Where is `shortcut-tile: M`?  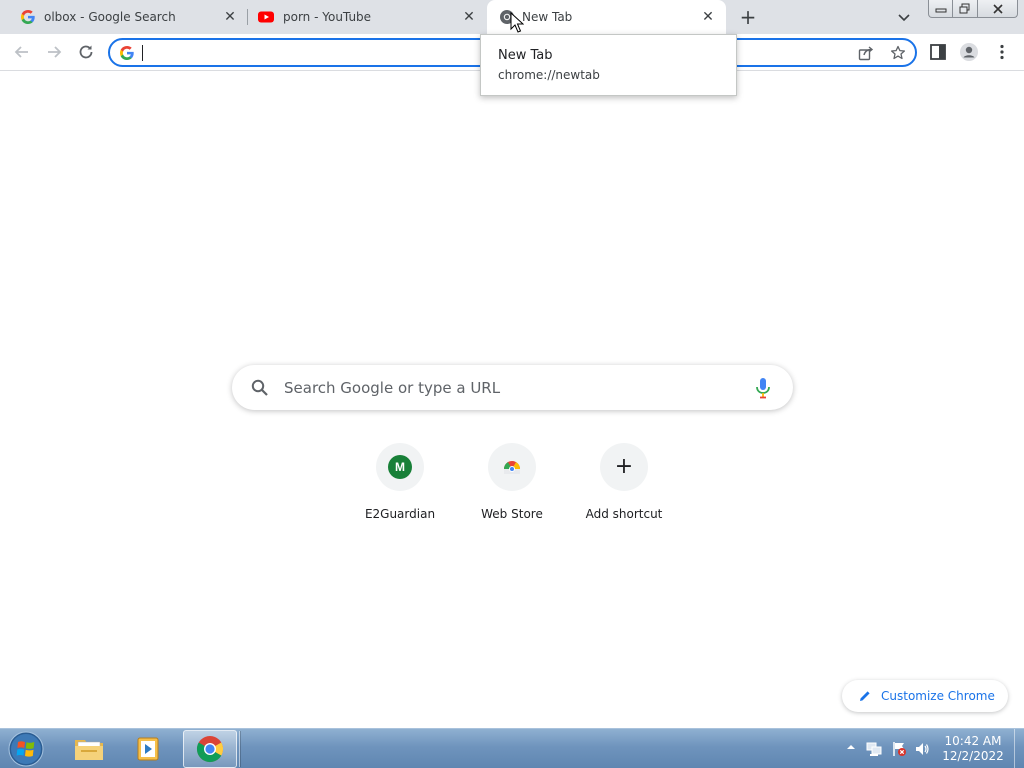
shortcut-tile: M is located at coordinates (400, 467).